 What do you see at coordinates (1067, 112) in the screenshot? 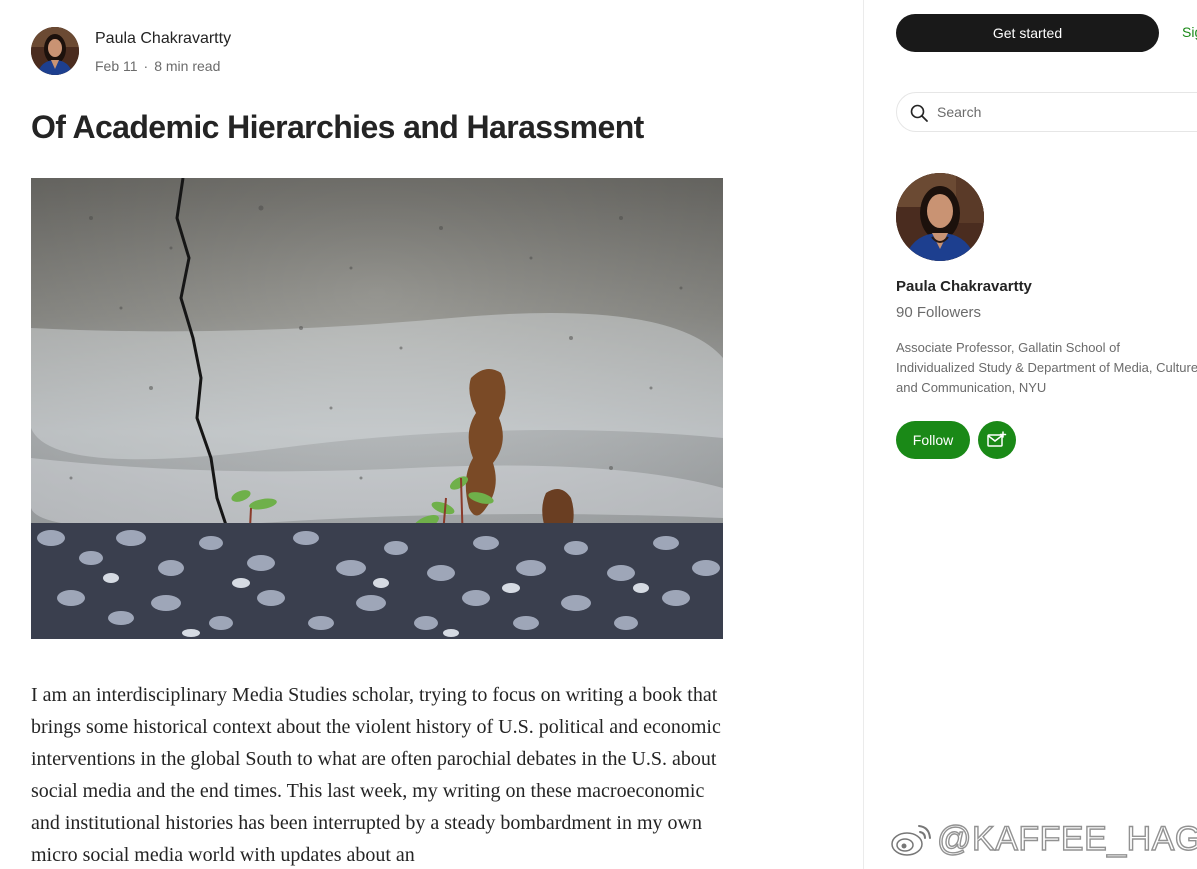
I see `search-input` at bounding box center [1067, 112].